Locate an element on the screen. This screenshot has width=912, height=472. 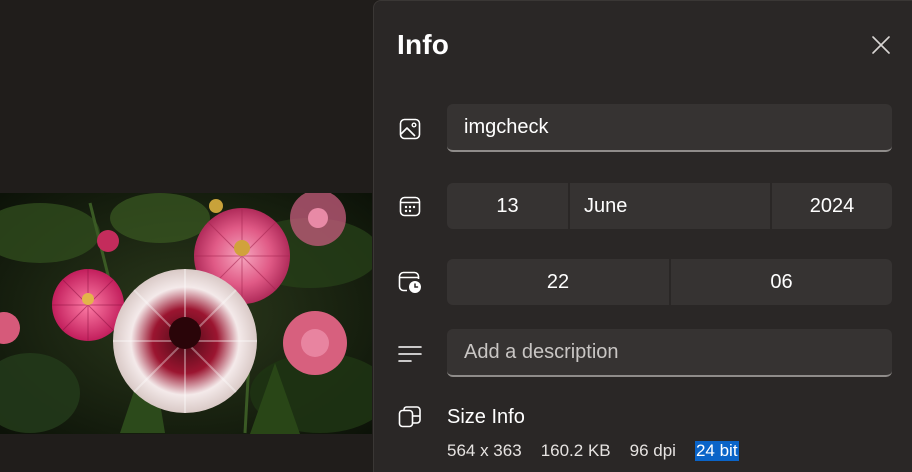
calendar-icon is located at coordinates (410, 206).